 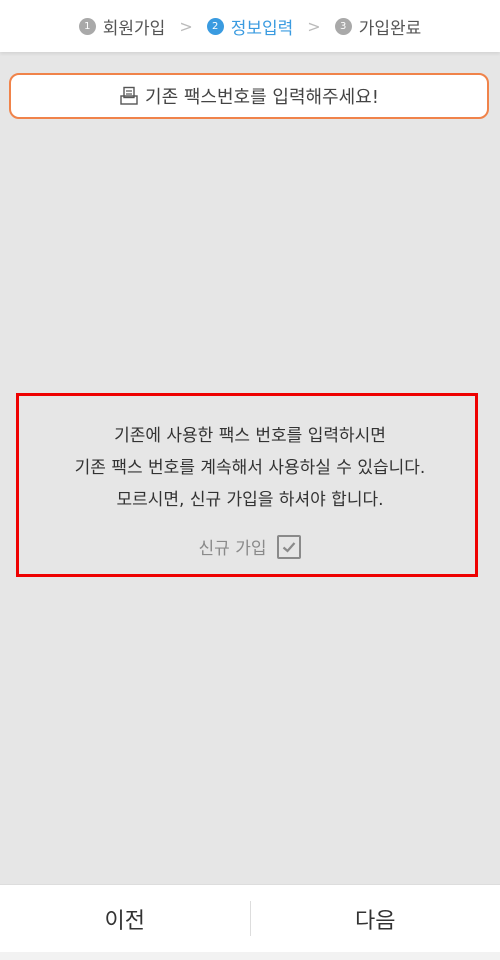 I want to click on checkmark-icon, so click(x=289, y=547).